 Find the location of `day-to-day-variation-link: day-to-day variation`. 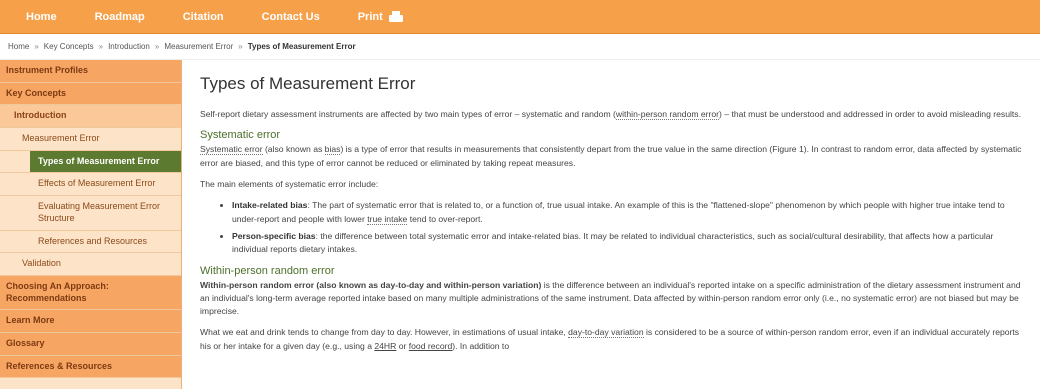

day-to-day-variation-link: day-to-day variation is located at coordinates (606, 333).